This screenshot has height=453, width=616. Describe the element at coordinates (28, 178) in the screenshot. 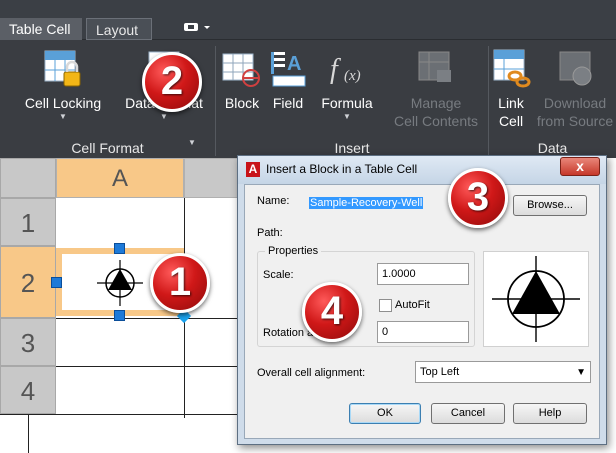

I see `table-corner` at that location.